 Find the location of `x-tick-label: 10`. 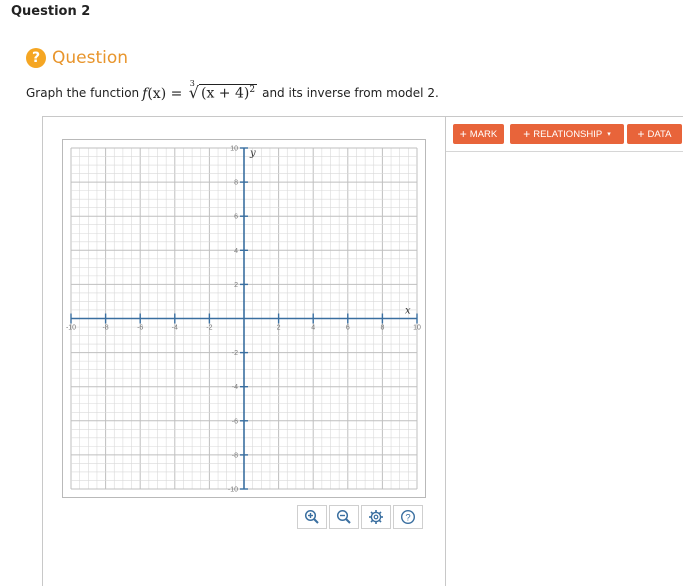

x-tick-label: 10 is located at coordinates (417, 328).